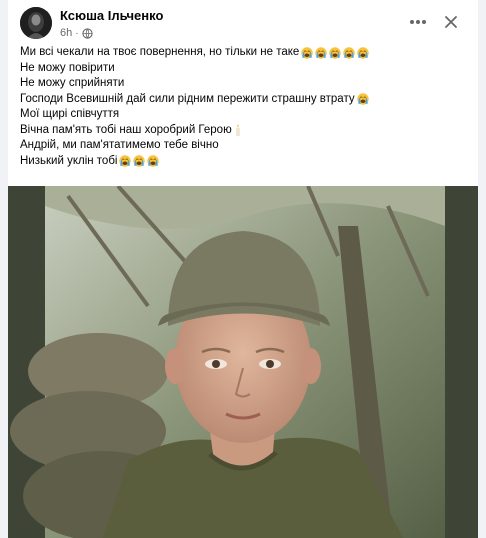 Image resolution: width=486 pixels, height=538 pixels. Describe the element at coordinates (245, 146) in the screenshot. I see `post-line: Андрій, ми пам'ятатимемо тебе вічно` at that location.